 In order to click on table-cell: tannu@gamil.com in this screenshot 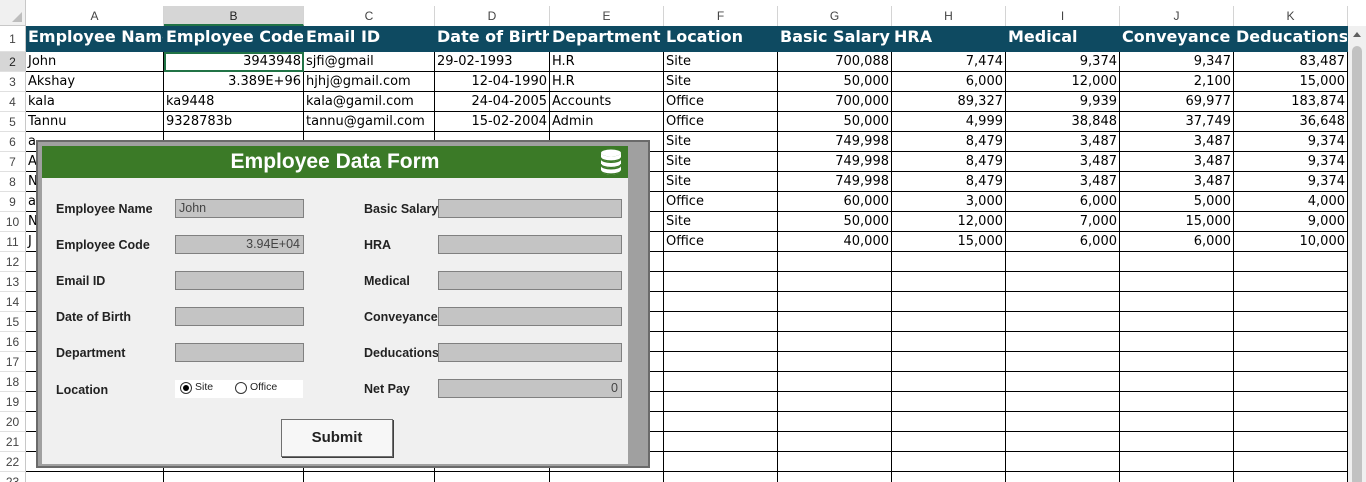, I will do `click(369, 122)`.